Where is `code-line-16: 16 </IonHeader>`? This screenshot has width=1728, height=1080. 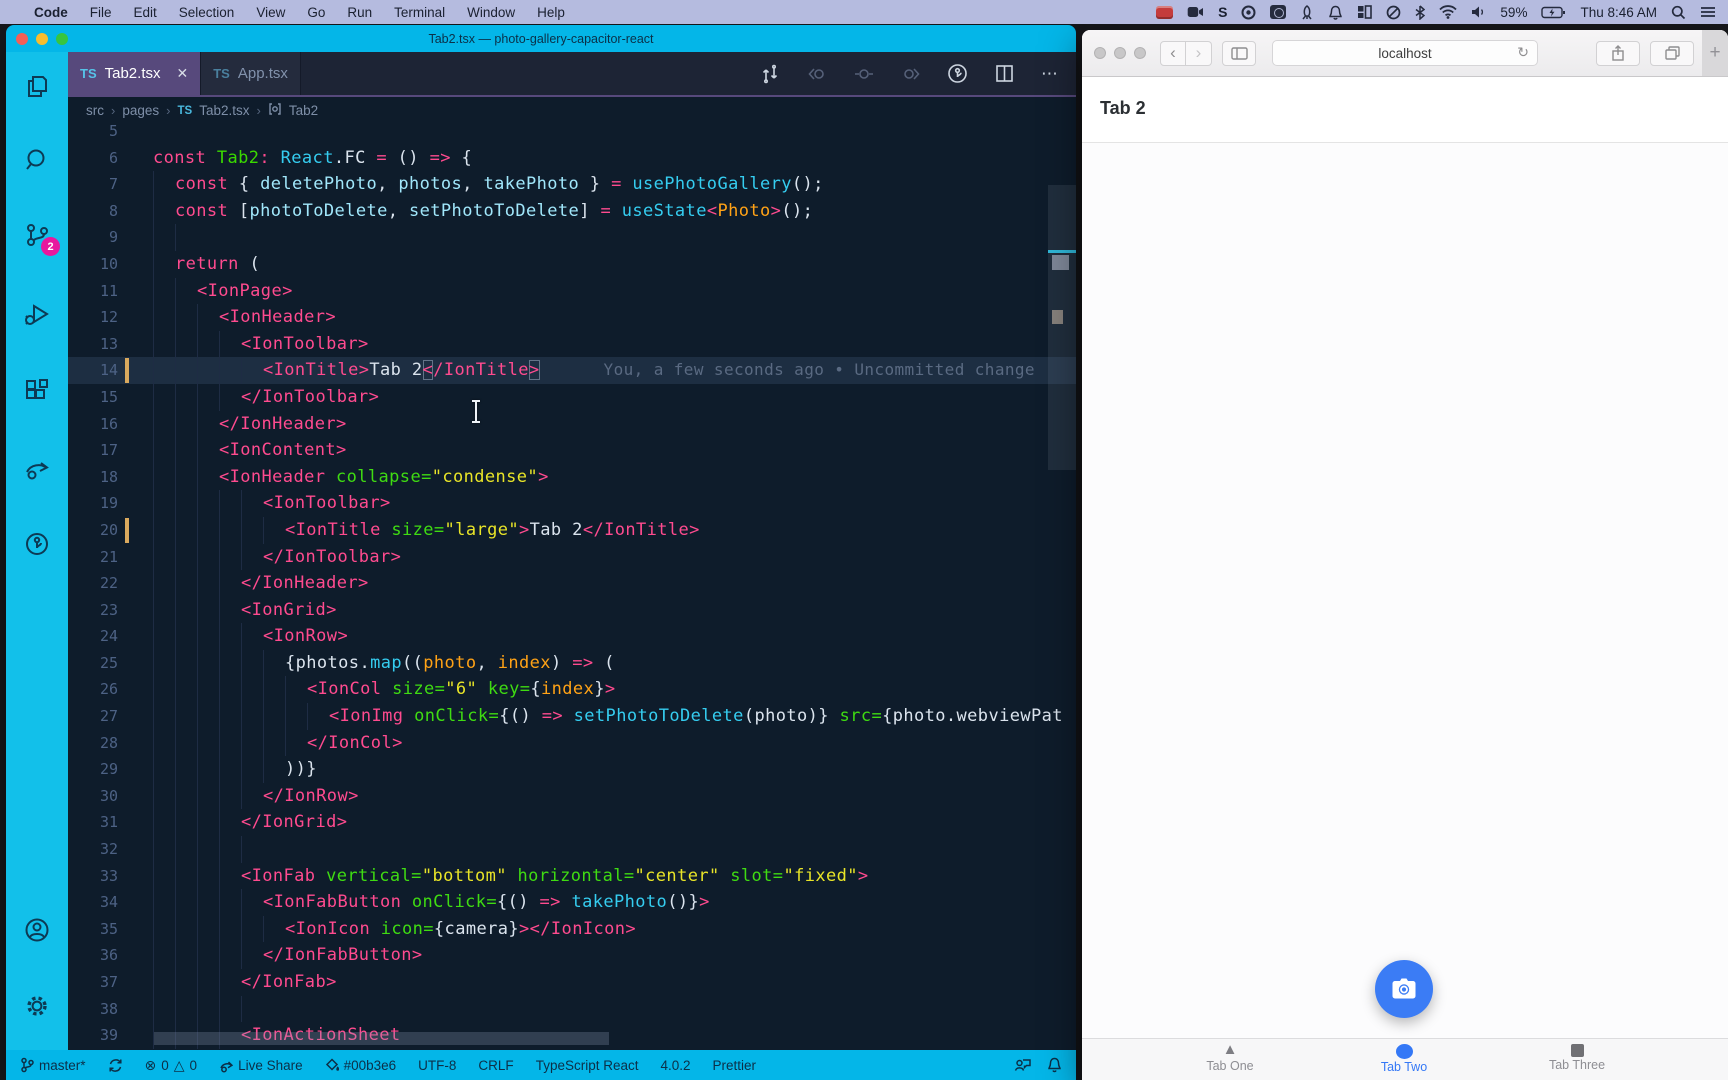 code-line-16: 16 </IonHeader> is located at coordinates (572, 424).